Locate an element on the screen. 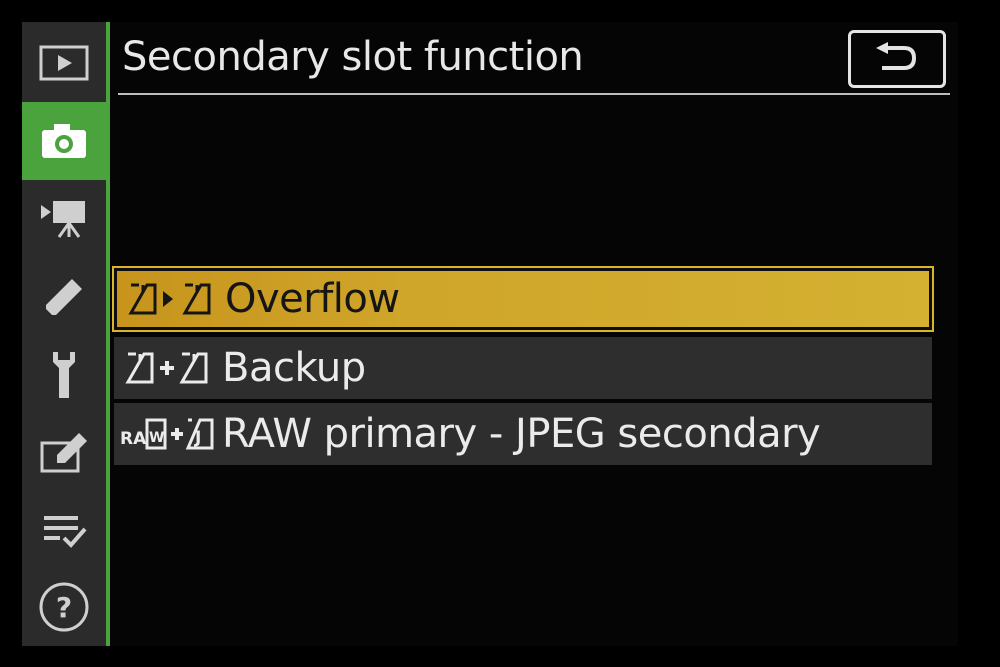 The width and height of the screenshot is (1000, 667). back-button is located at coordinates (897, 59).